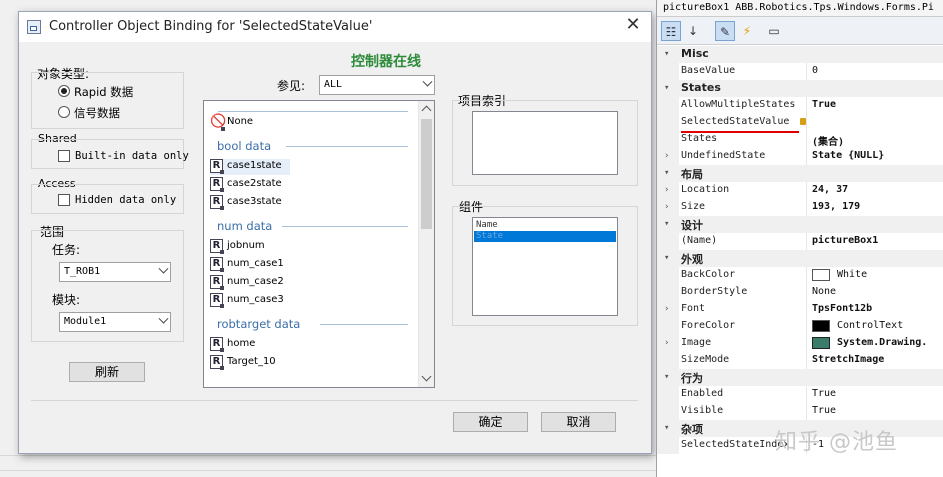 This screenshot has width=943, height=477. Describe the element at coordinates (97, 113) in the screenshot. I see `signal-data-label: 信号数据` at that location.